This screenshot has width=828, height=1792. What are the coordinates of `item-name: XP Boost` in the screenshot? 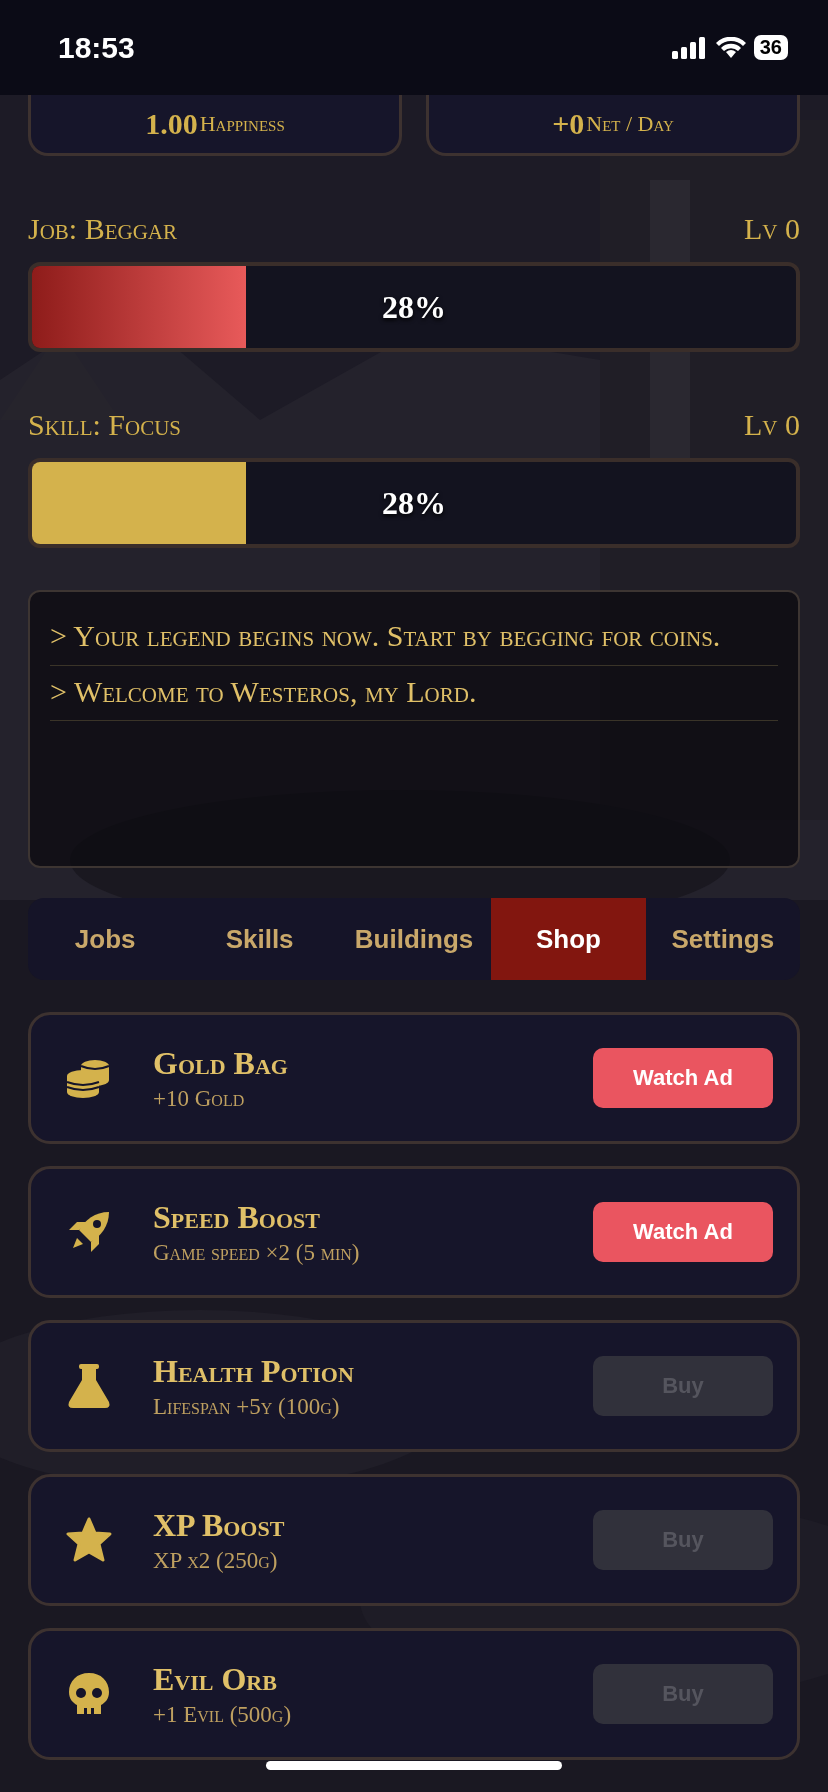 It's located at (219, 1525).